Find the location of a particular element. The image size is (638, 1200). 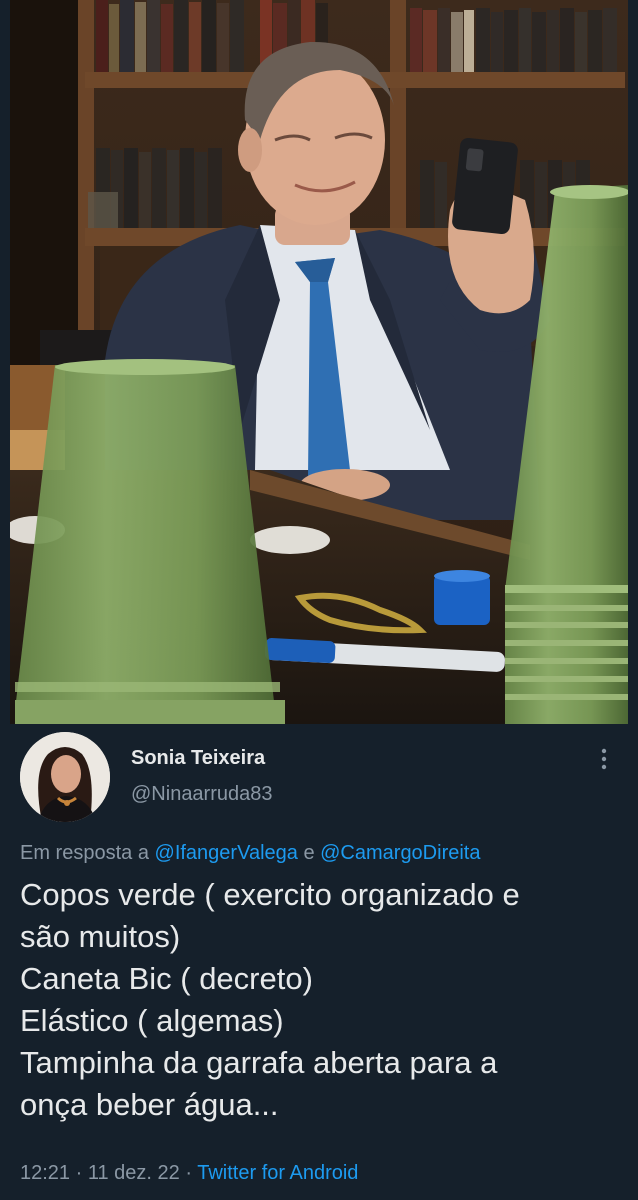

avatar-image is located at coordinates (65, 777).